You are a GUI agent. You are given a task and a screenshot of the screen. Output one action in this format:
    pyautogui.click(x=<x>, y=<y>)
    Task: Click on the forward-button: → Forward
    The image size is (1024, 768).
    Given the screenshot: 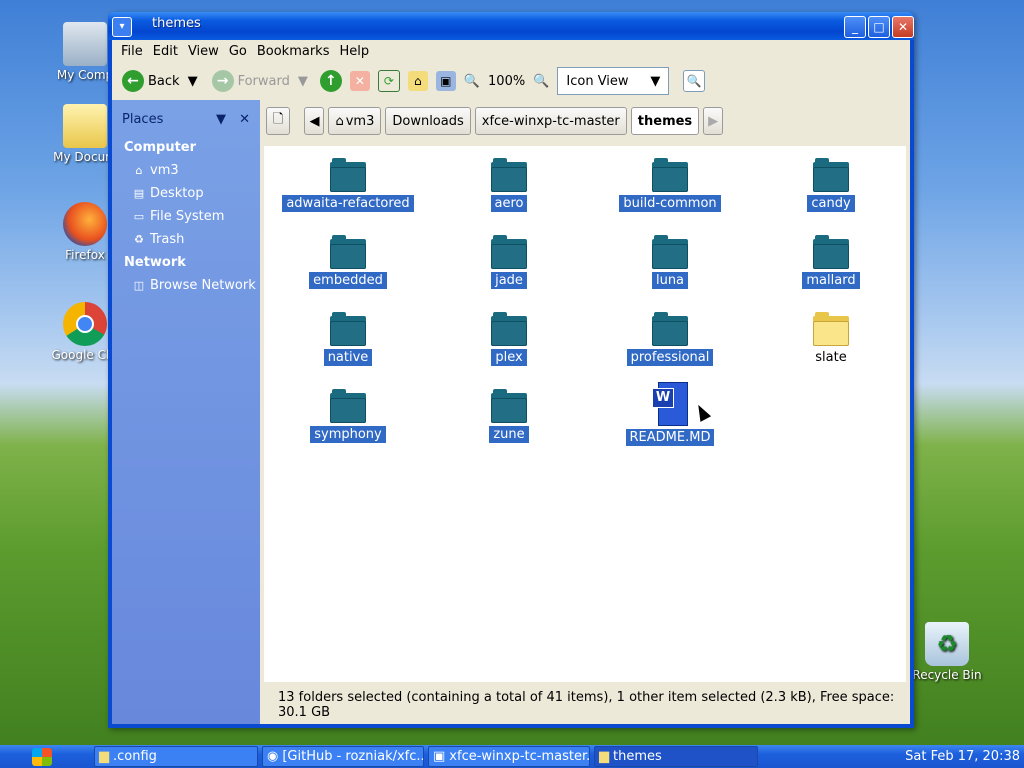 What is the action you would take?
    pyautogui.click(x=250, y=81)
    